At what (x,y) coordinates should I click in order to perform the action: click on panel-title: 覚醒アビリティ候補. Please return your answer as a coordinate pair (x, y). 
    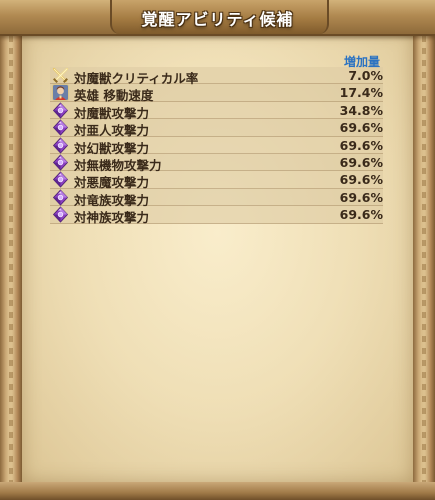
    Looking at the image, I should click on (217, 19).